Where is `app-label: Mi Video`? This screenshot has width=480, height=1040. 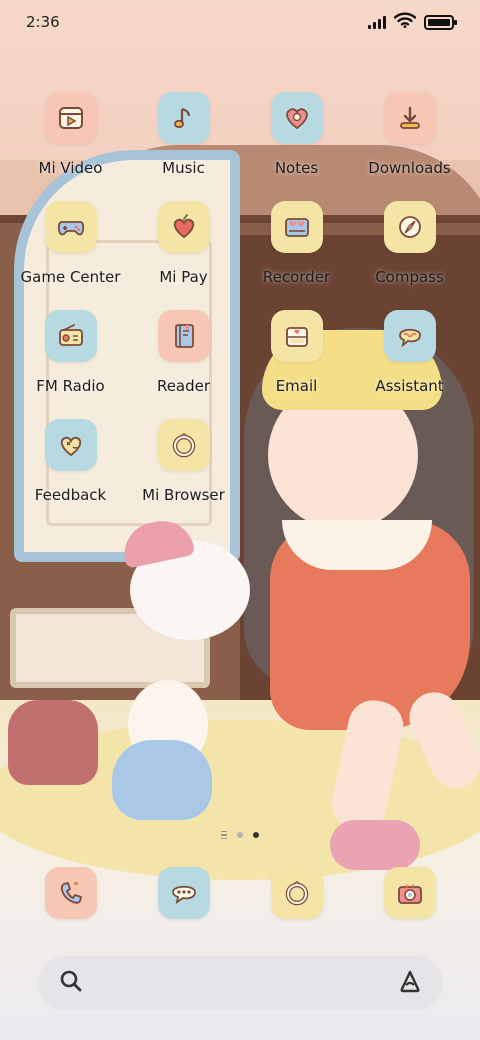 app-label: Mi Video is located at coordinates (70, 168).